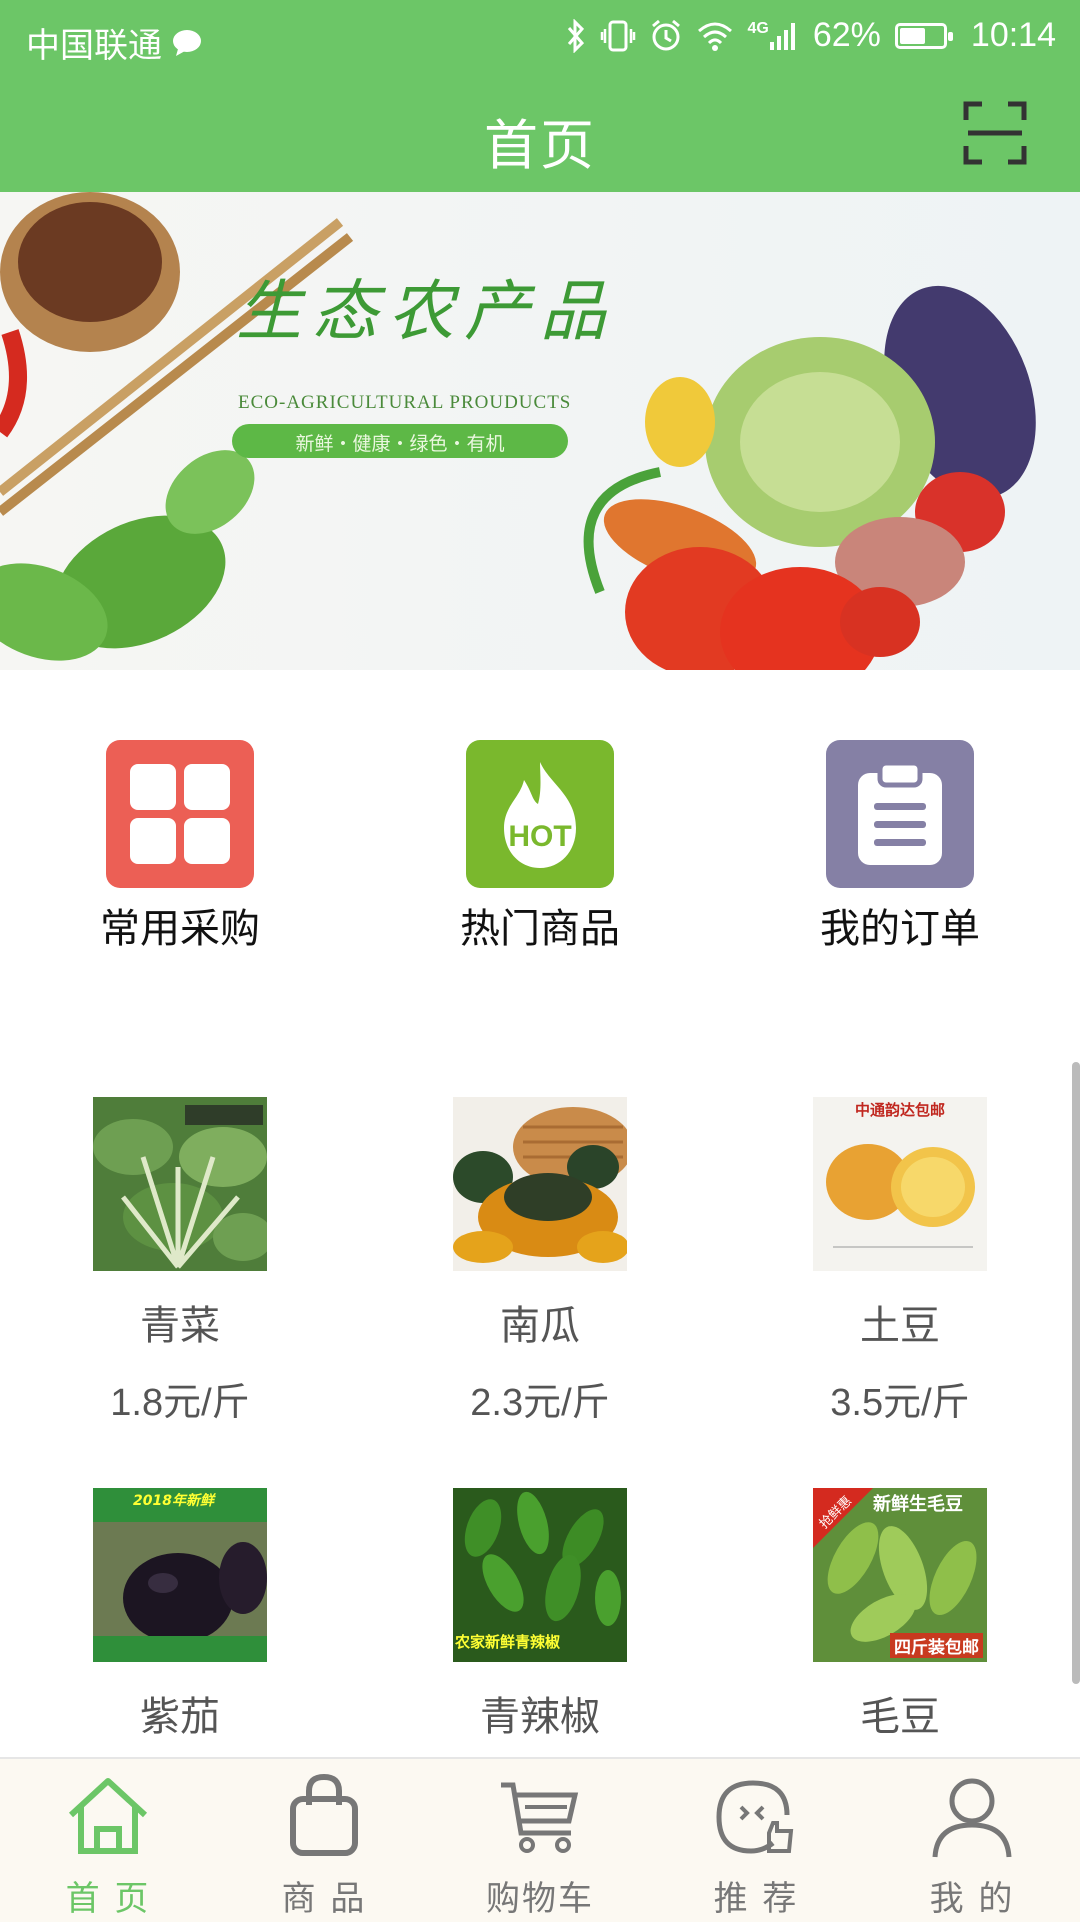 The height and width of the screenshot is (1922, 1080). I want to click on product-card: 抢鲜惠 新鲜生毛豆 四斤装包邮 毛豆, so click(900, 1615).